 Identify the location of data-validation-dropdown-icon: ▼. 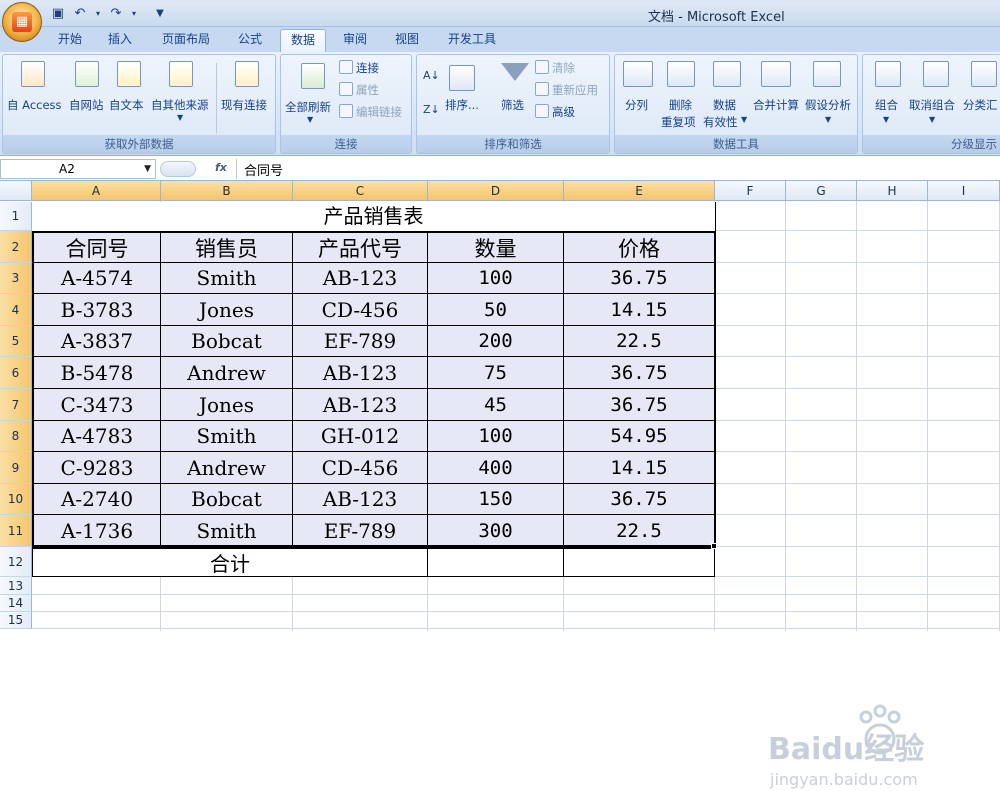
(744, 119).